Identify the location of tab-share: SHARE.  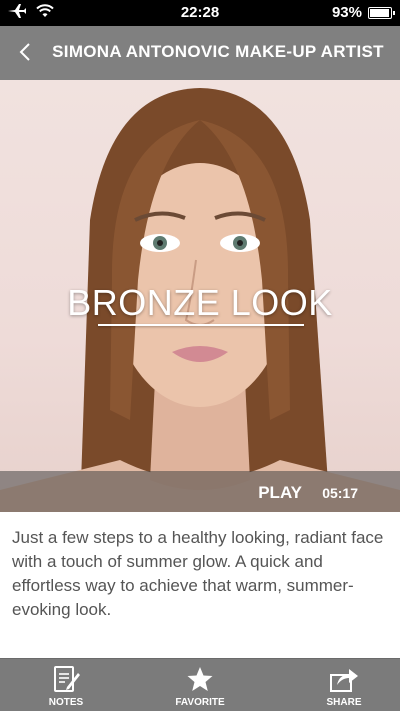
(344, 685).